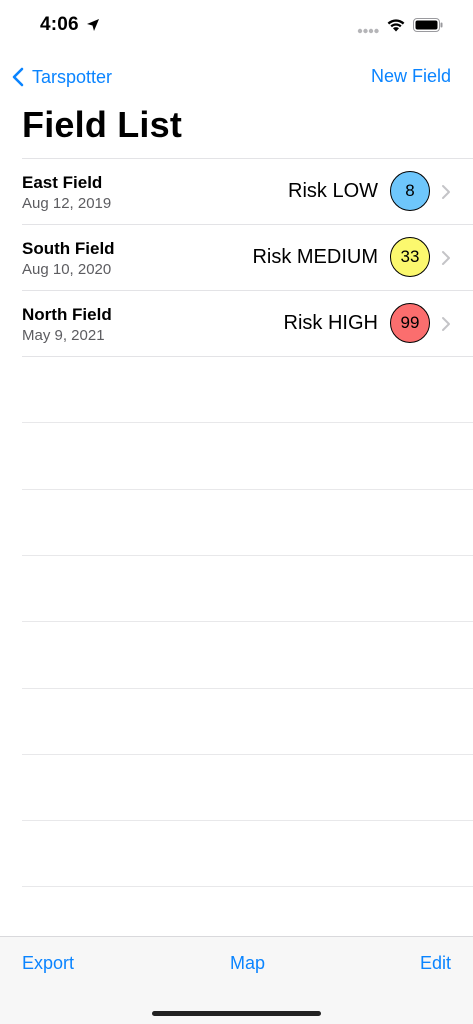  What do you see at coordinates (396, 25) in the screenshot?
I see `wifi-icon` at bounding box center [396, 25].